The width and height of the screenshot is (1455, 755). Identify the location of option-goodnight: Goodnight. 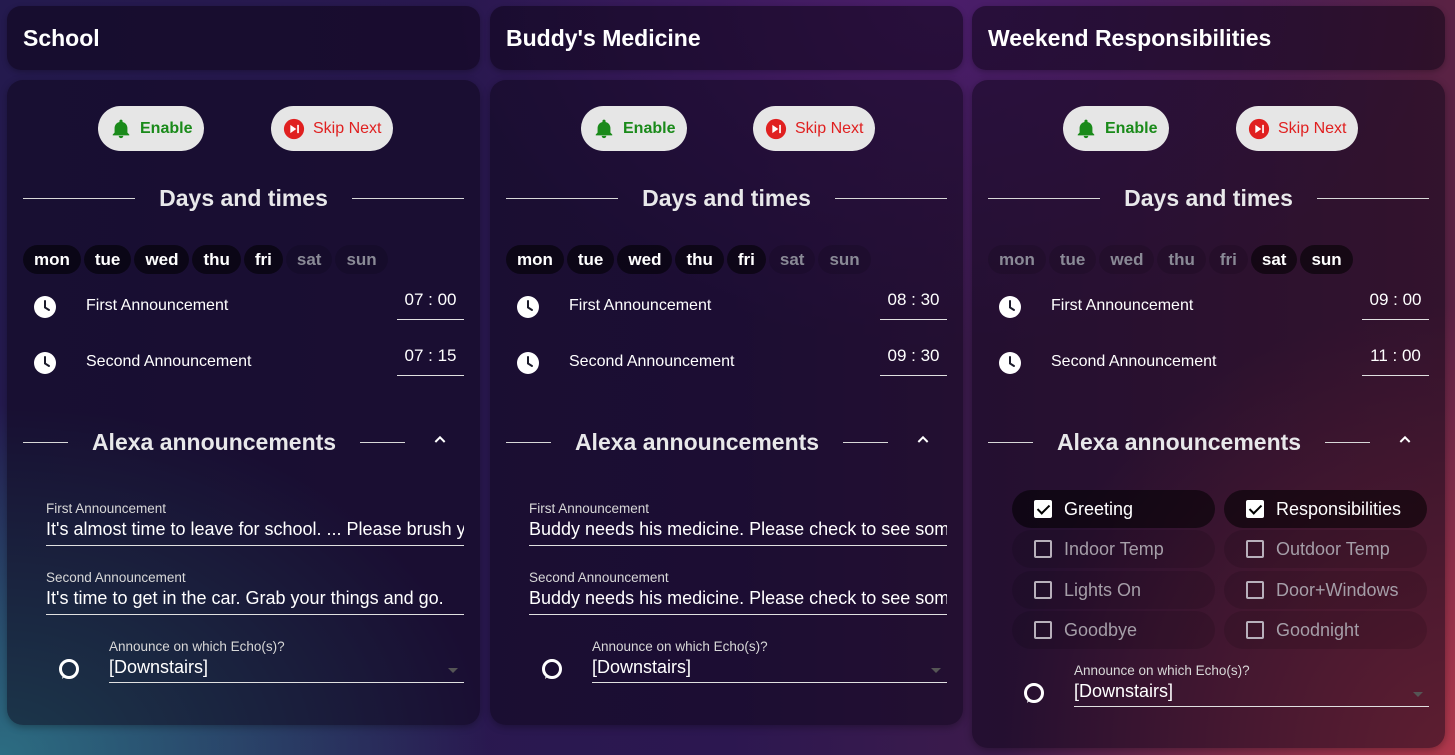
(1325, 630).